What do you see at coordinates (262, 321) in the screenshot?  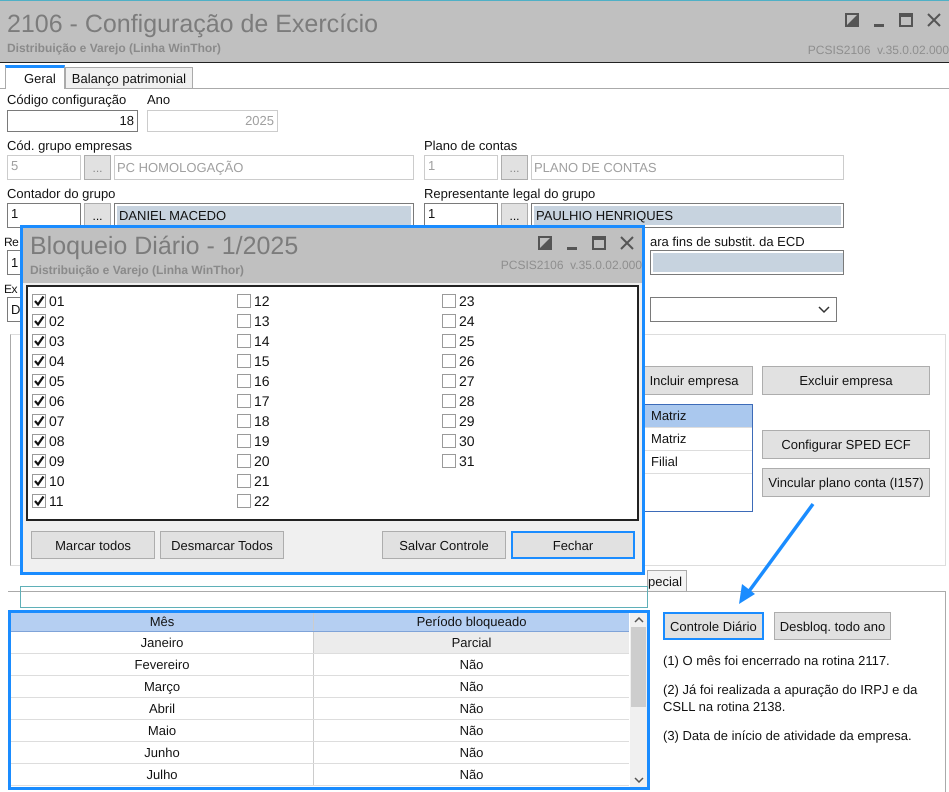 I see `day-label: 13` at bounding box center [262, 321].